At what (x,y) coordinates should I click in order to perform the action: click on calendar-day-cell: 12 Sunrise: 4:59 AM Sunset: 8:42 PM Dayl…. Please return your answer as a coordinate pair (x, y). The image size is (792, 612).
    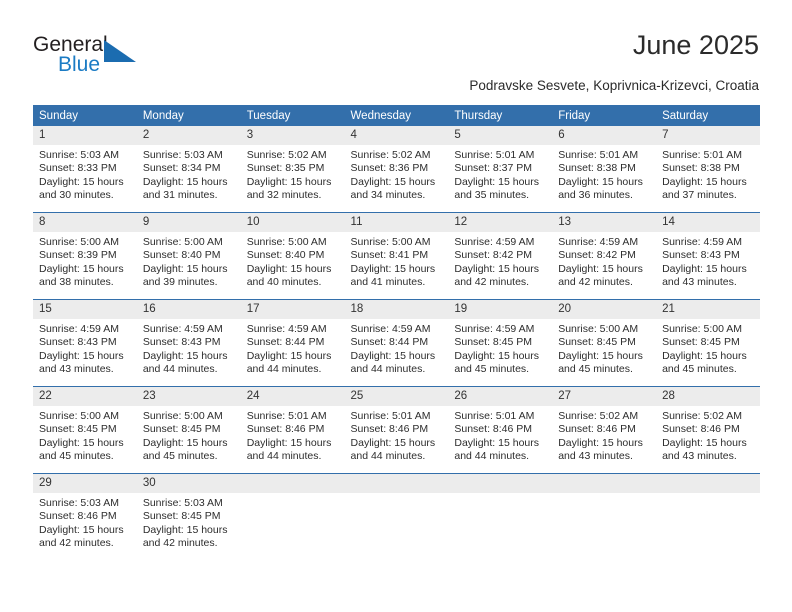
    Looking at the image, I should click on (500, 256).